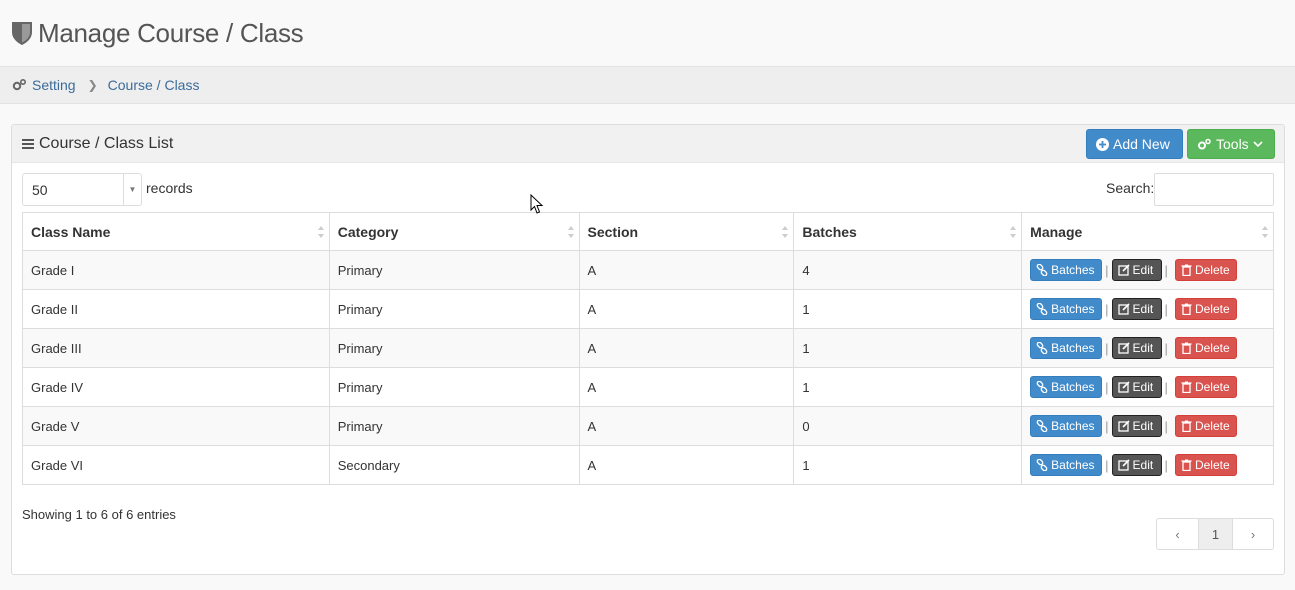 Image resolution: width=1295 pixels, height=590 pixels. Describe the element at coordinates (99, 514) in the screenshot. I see `table-info: Showing 1 to 6 of 6 entries` at that location.